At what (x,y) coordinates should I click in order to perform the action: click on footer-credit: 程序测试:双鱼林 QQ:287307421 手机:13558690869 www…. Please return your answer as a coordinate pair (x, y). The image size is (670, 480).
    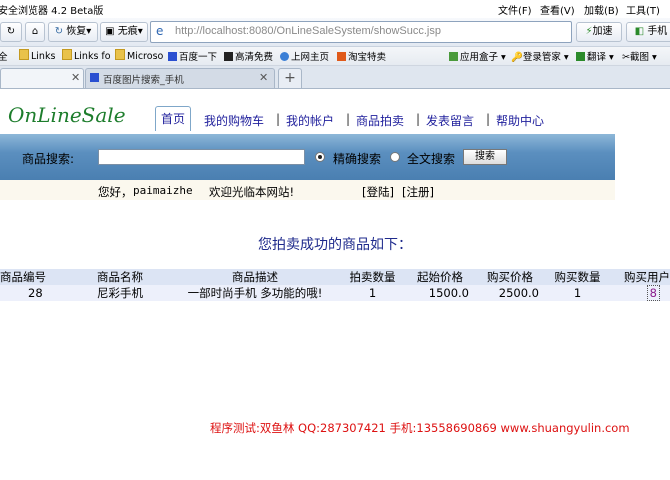
    Looking at the image, I should click on (420, 428).